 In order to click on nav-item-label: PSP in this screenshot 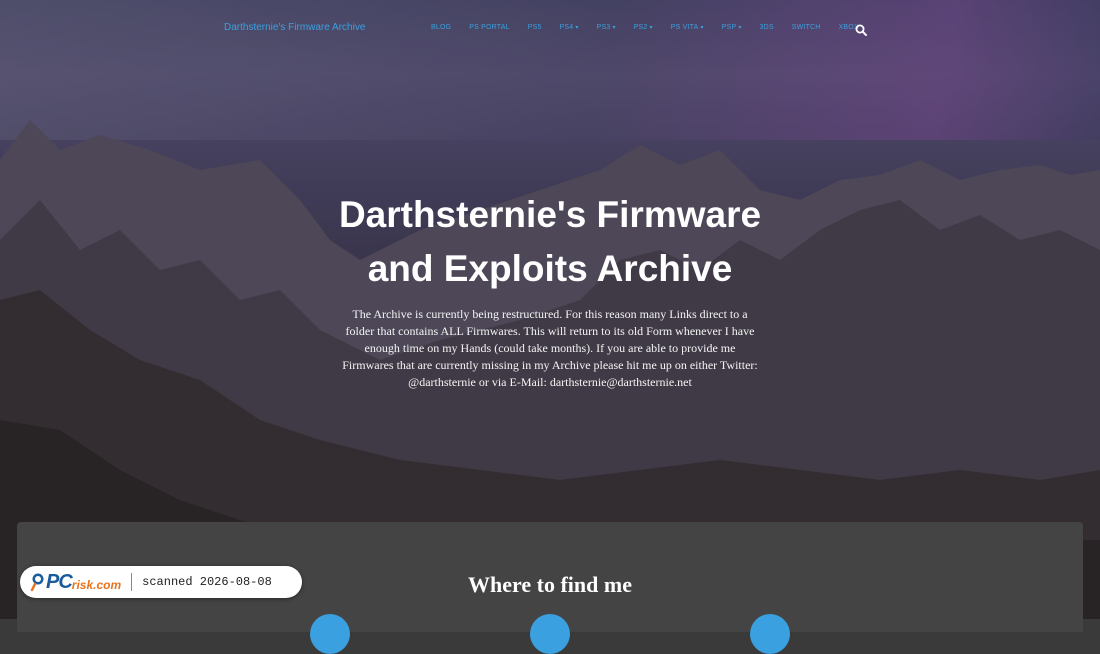, I will do `click(729, 27)`.